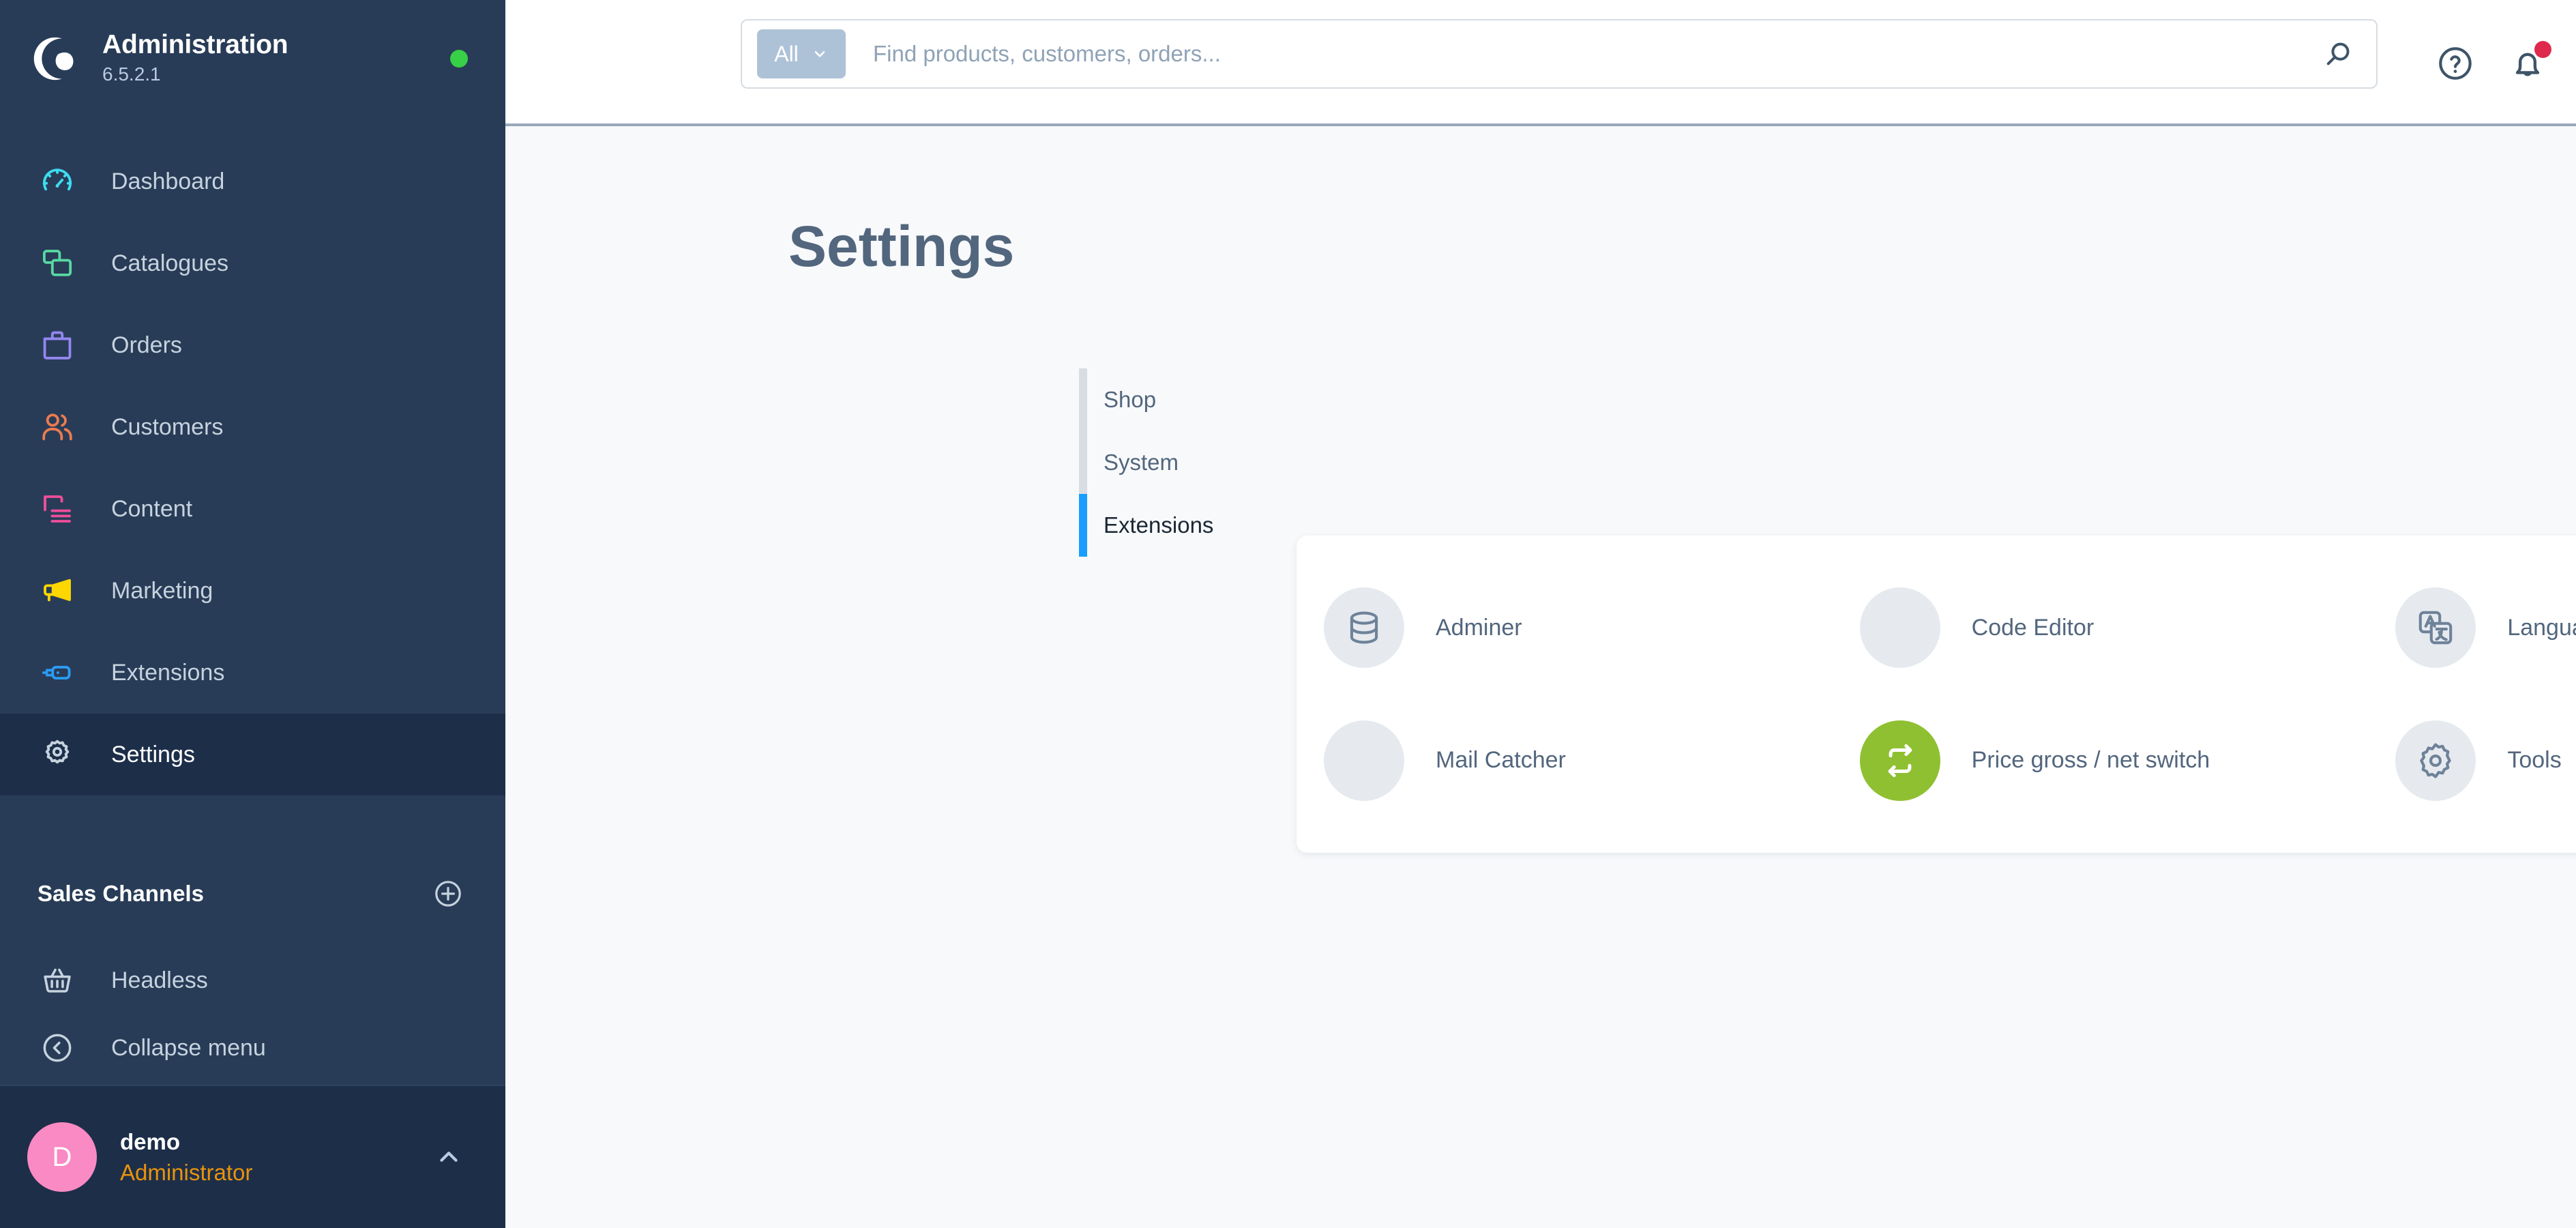  I want to click on sidebar-item-settings: Settings, so click(252, 754).